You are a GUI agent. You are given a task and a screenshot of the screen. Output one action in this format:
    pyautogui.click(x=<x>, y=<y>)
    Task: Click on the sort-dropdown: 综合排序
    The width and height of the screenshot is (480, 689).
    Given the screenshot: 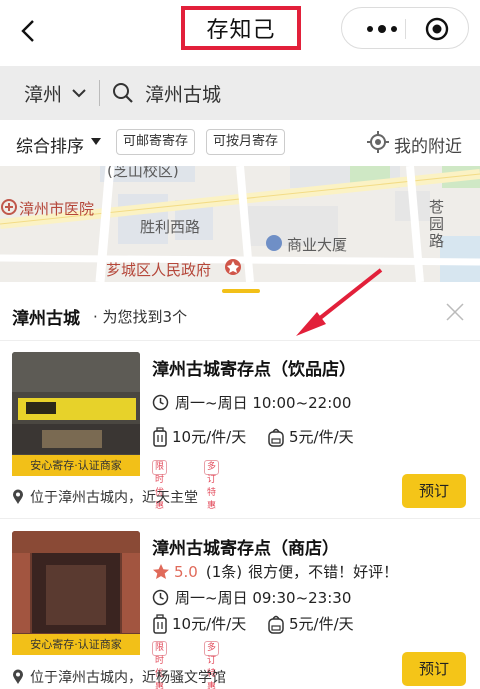 What is the action you would take?
    pyautogui.click(x=50, y=144)
    